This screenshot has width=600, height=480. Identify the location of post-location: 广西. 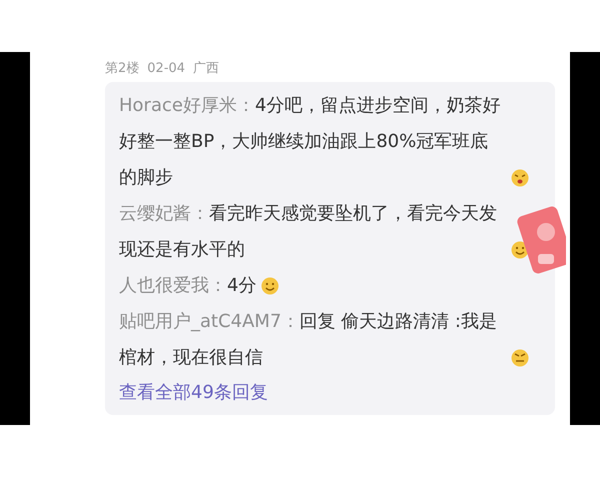
(206, 68).